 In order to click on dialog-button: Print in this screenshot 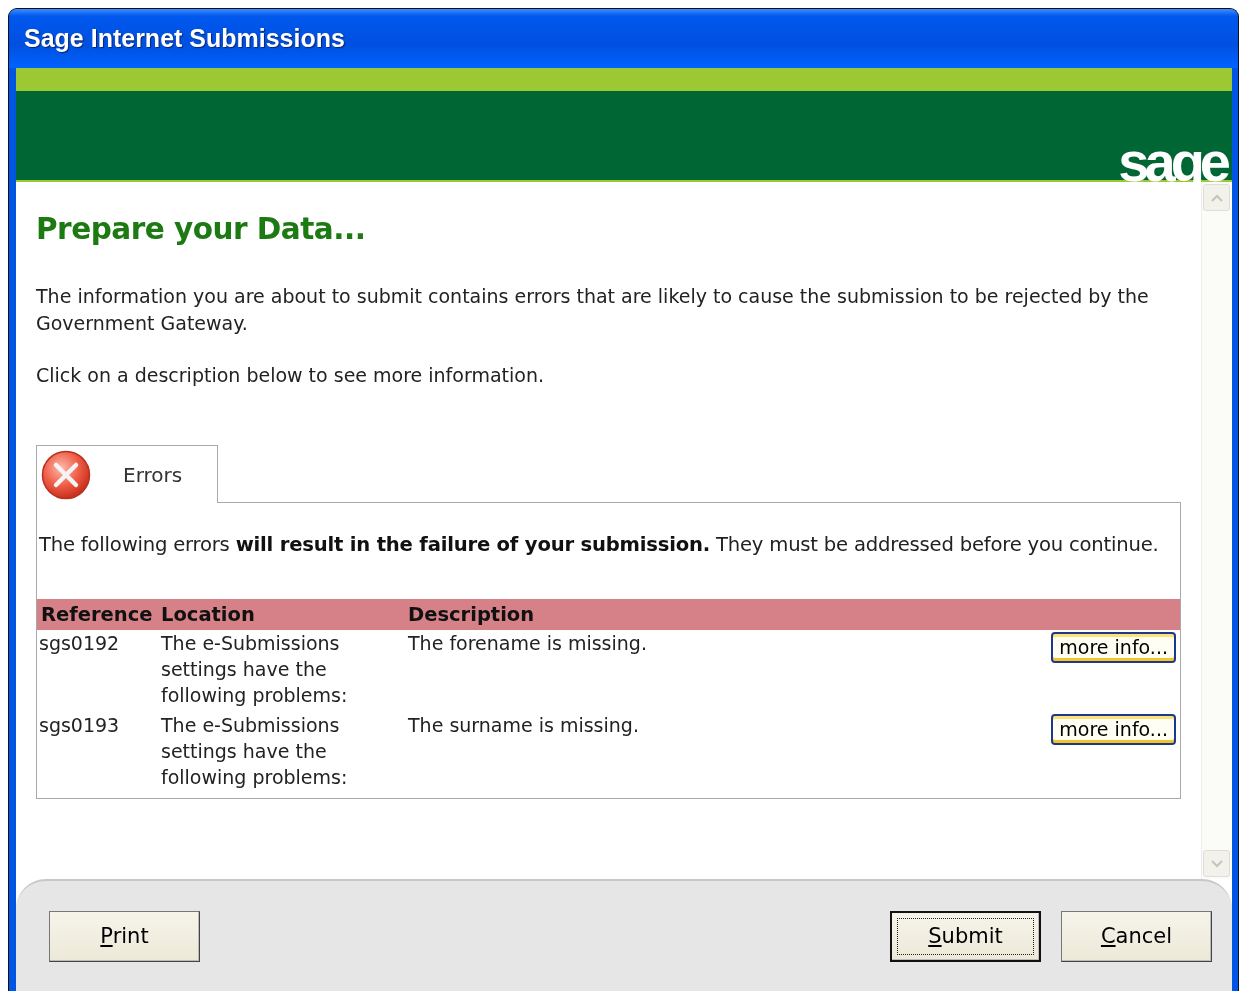, I will do `click(124, 936)`.